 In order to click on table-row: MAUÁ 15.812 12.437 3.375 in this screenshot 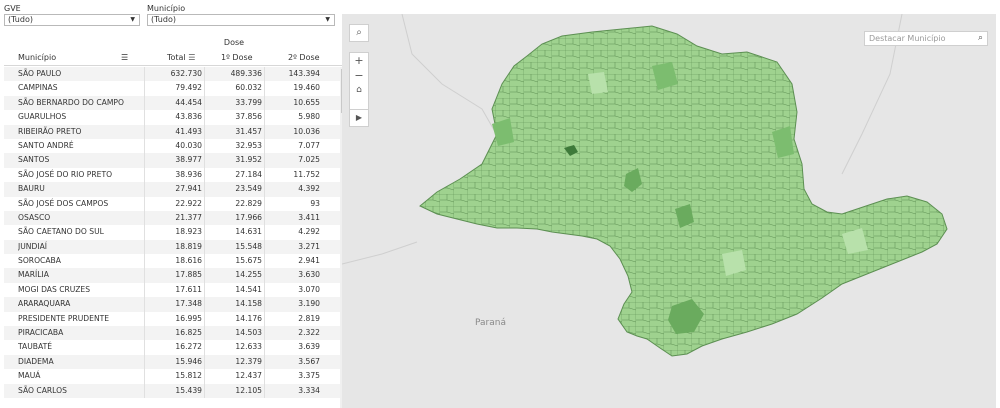, I will do `click(177, 376)`.